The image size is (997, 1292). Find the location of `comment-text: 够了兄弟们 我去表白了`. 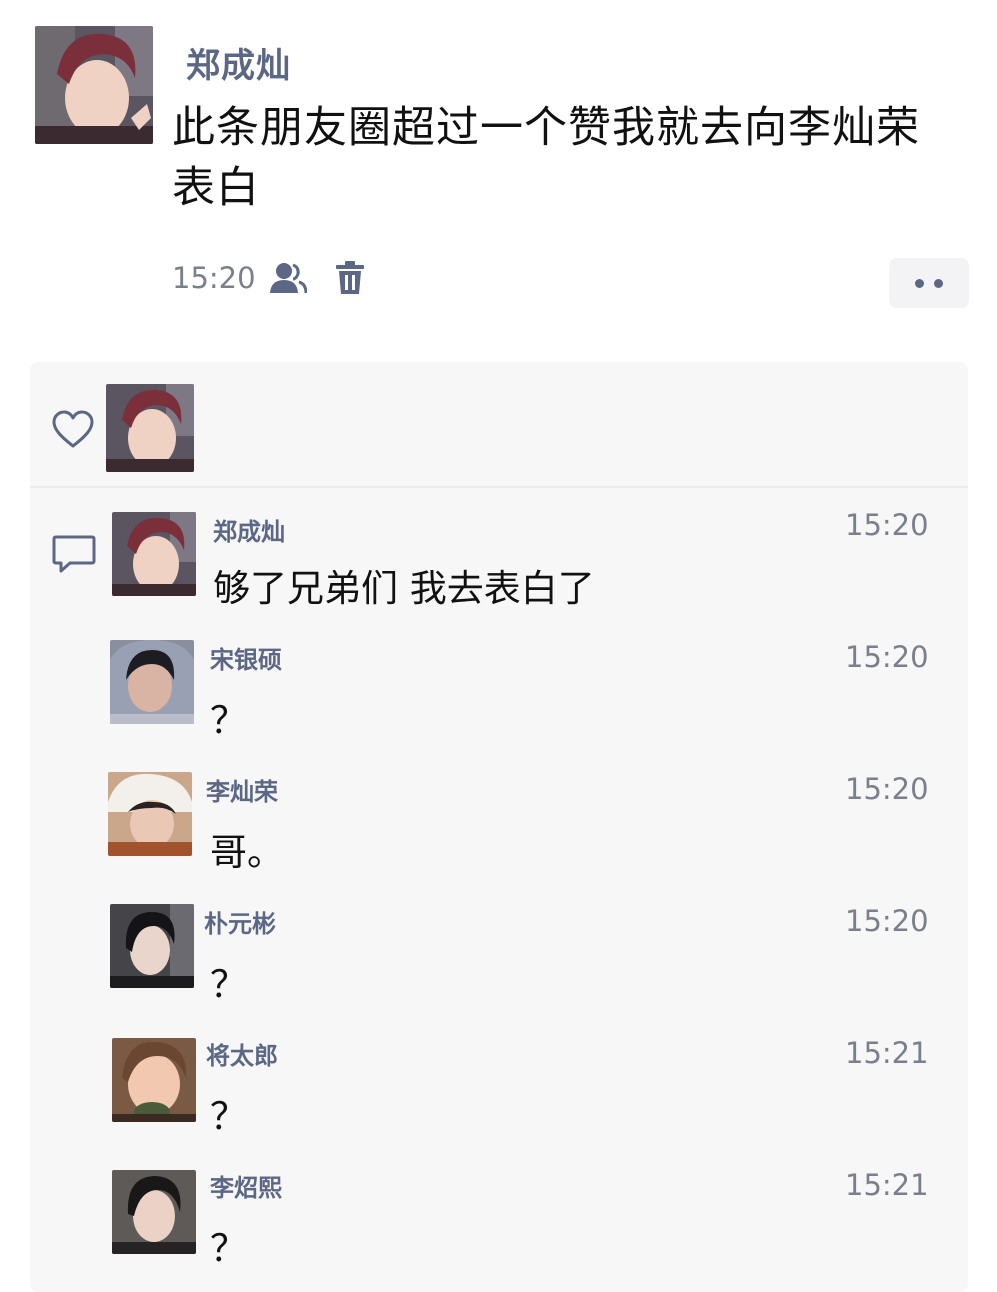

comment-text: 够了兄弟们 我去表白了 is located at coordinates (404, 588).